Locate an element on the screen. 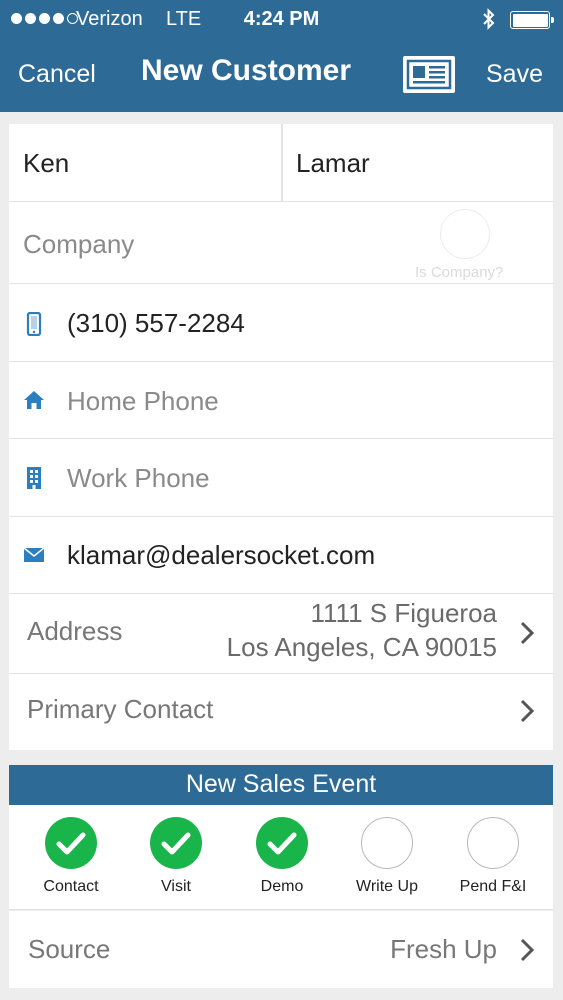  save-button: Save is located at coordinates (514, 74).